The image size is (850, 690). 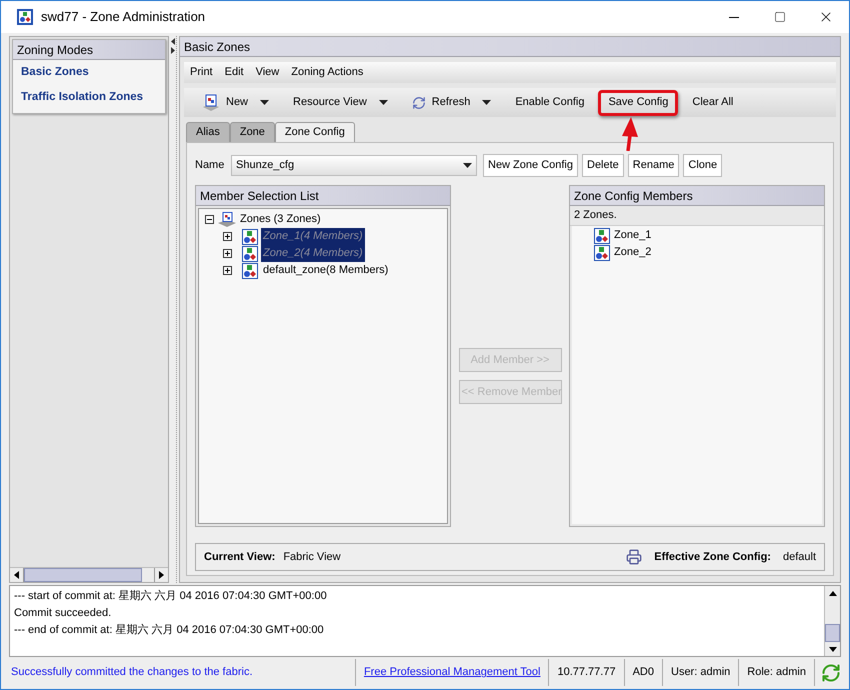 What do you see at coordinates (510, 47) in the screenshot?
I see `panel-title: Basic Zones` at bounding box center [510, 47].